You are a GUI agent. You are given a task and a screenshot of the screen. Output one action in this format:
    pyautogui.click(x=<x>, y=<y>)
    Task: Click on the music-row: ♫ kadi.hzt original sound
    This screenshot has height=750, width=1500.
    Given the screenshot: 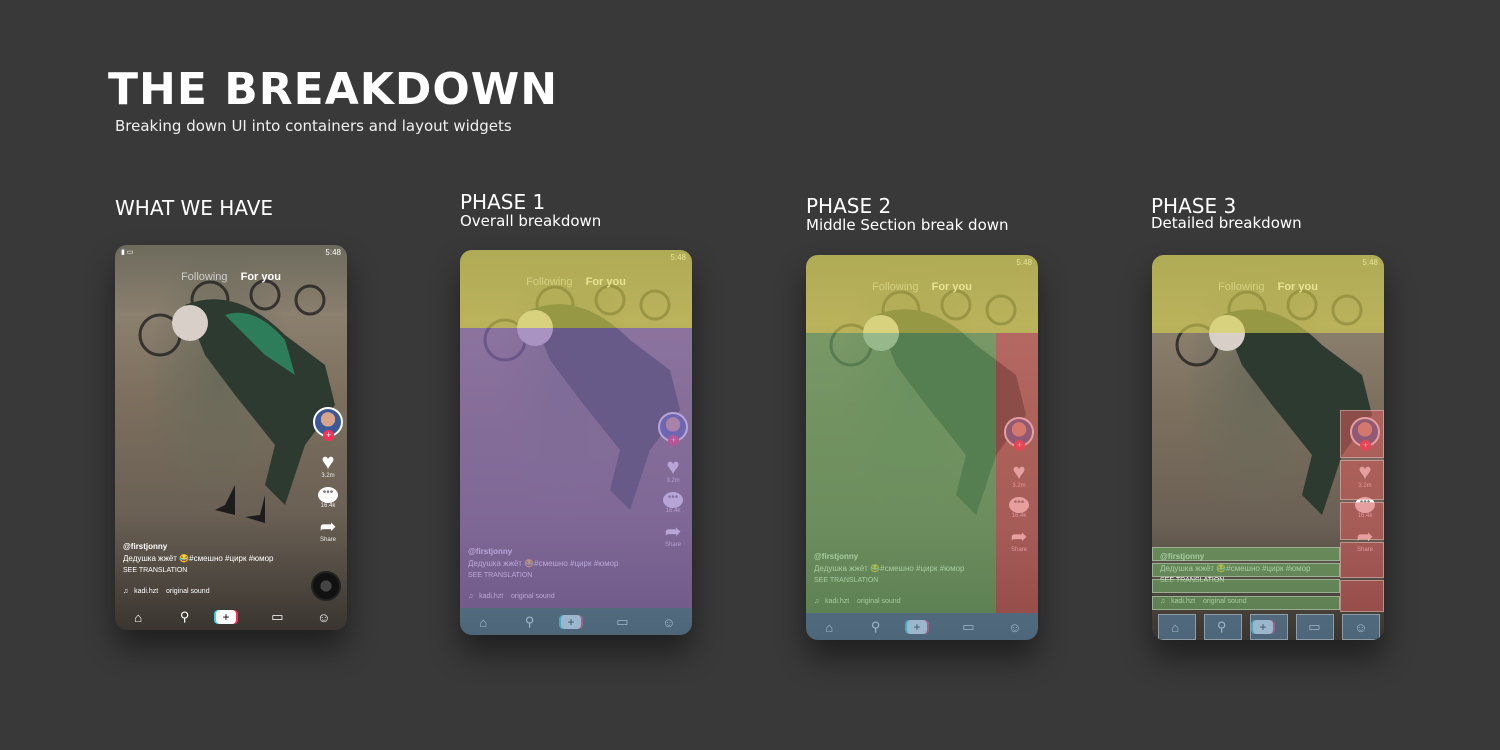 What is the action you would take?
    pyautogui.click(x=166, y=591)
    